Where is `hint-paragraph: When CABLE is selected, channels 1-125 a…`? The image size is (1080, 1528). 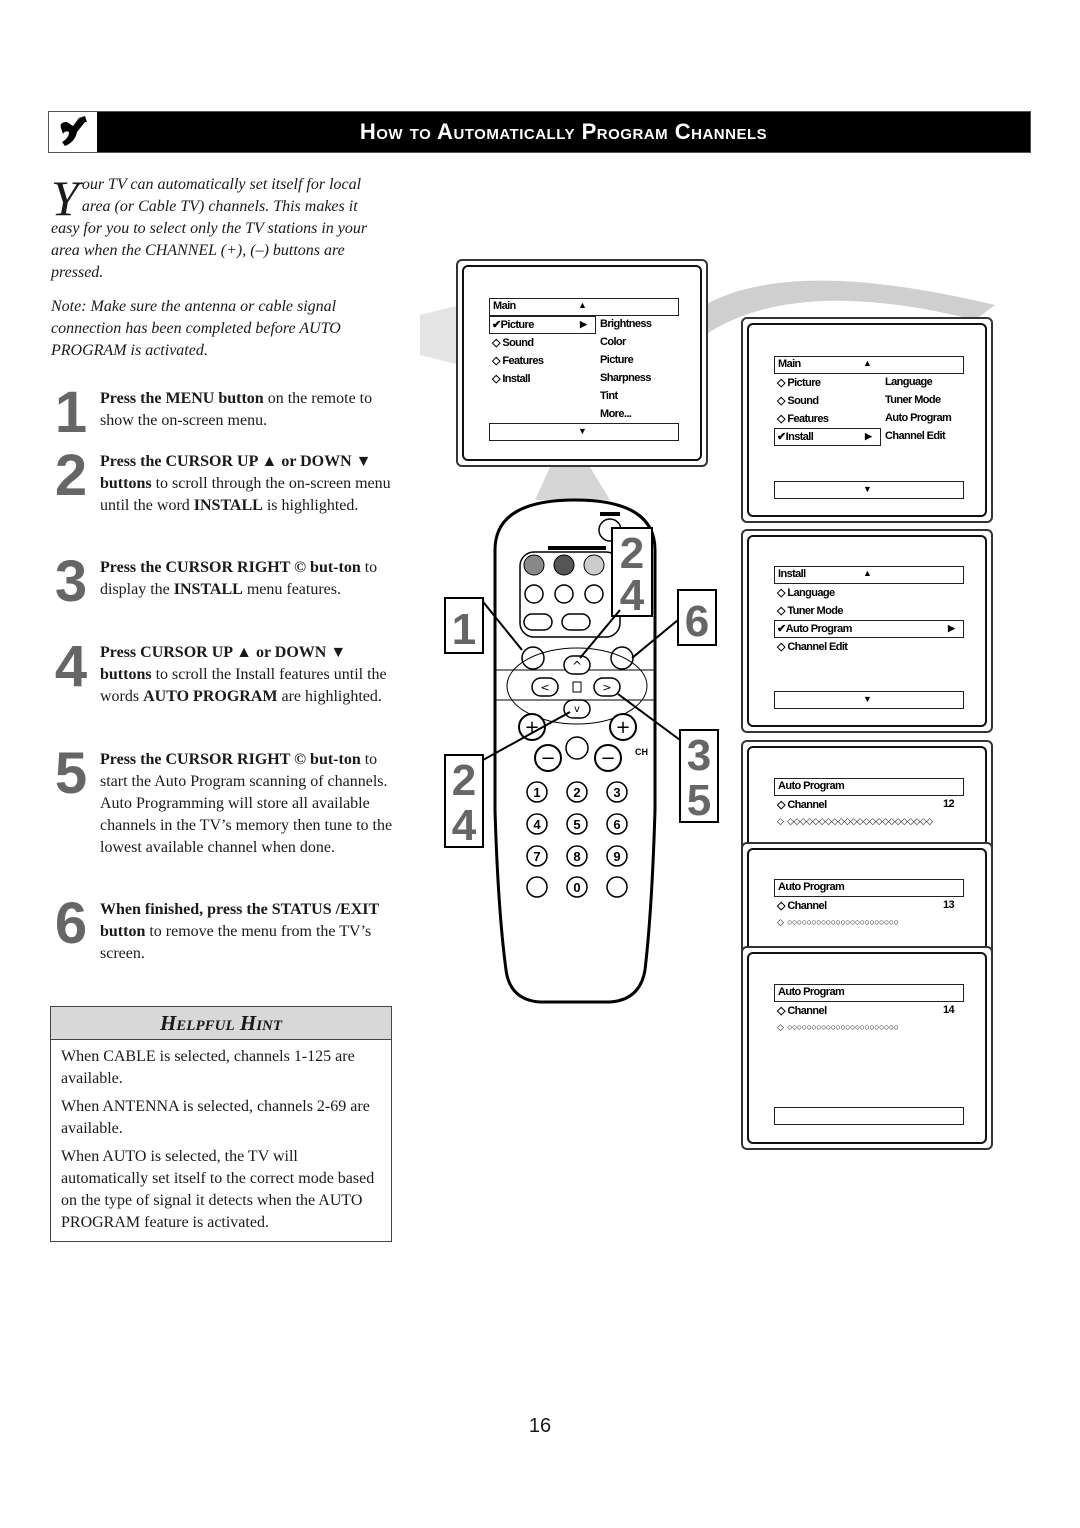 hint-paragraph: When CABLE is selected, channels 1-125 a… is located at coordinates (208, 1067).